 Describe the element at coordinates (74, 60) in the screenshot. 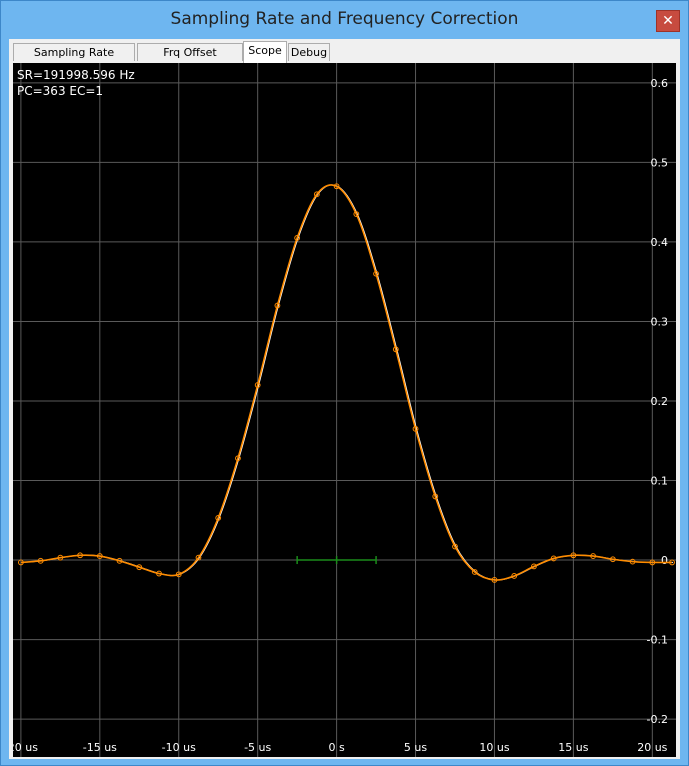

I see `tab-sampling-rate-detector: Sampling Rate Detector` at that location.